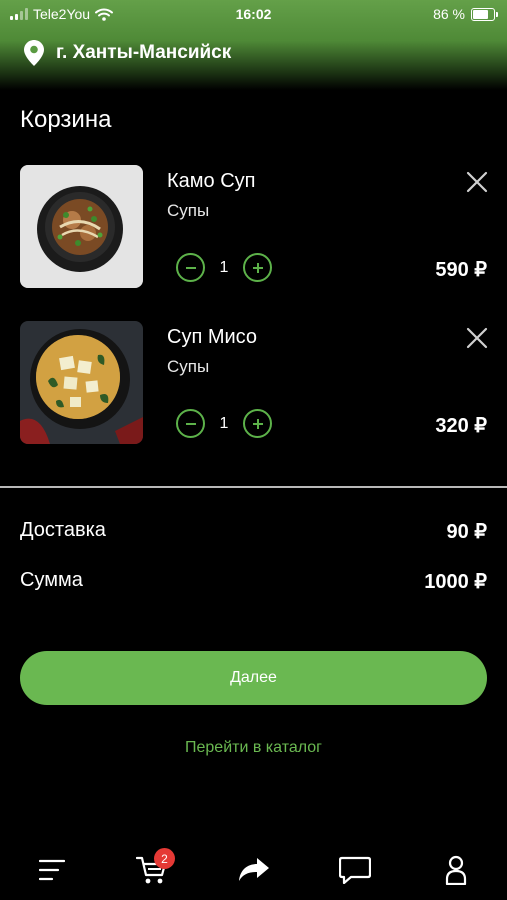 Image resolution: width=507 pixels, height=900 pixels. Describe the element at coordinates (253, 227) in the screenshot. I see `cart-item: Камо Суп Супы 1 590 ₽` at that location.